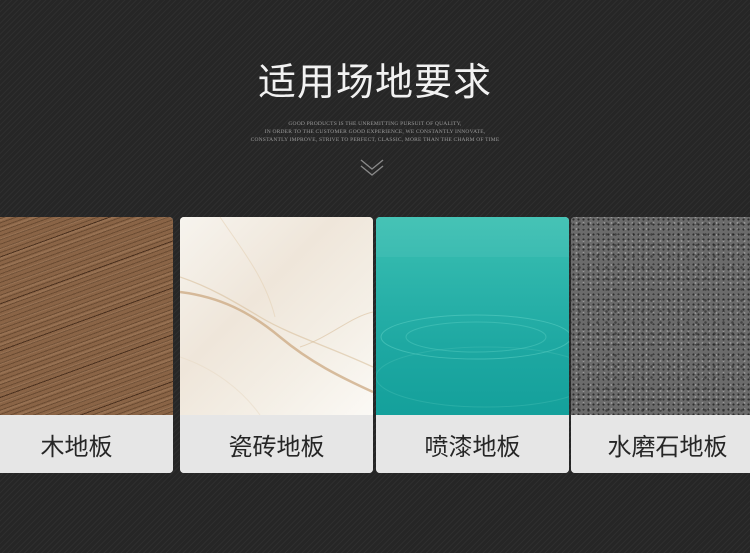 The height and width of the screenshot is (553, 750). I want to click on epoxy-floor-image, so click(472, 316).